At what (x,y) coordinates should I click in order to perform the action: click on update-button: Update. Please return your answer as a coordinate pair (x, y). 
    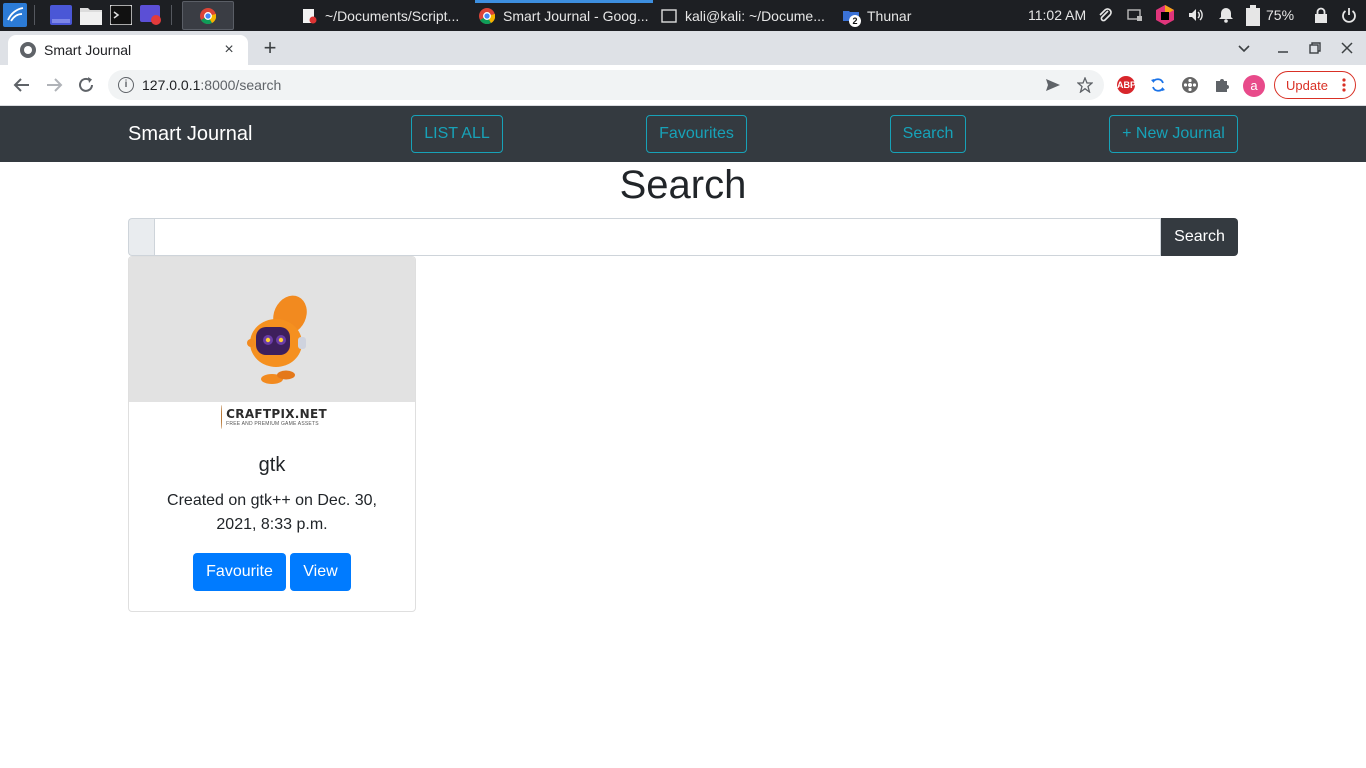
    Looking at the image, I should click on (1315, 85).